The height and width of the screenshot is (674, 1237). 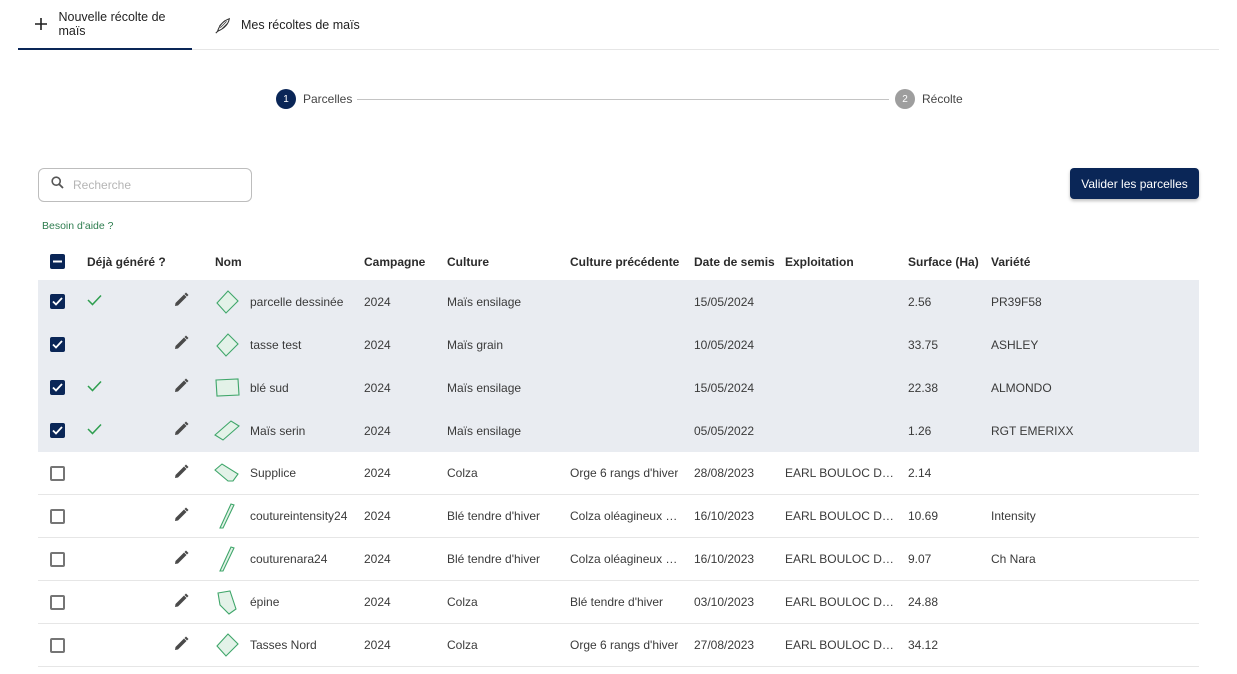 I want to click on cell-sowing-date: 28/08/2023, so click(x=724, y=473).